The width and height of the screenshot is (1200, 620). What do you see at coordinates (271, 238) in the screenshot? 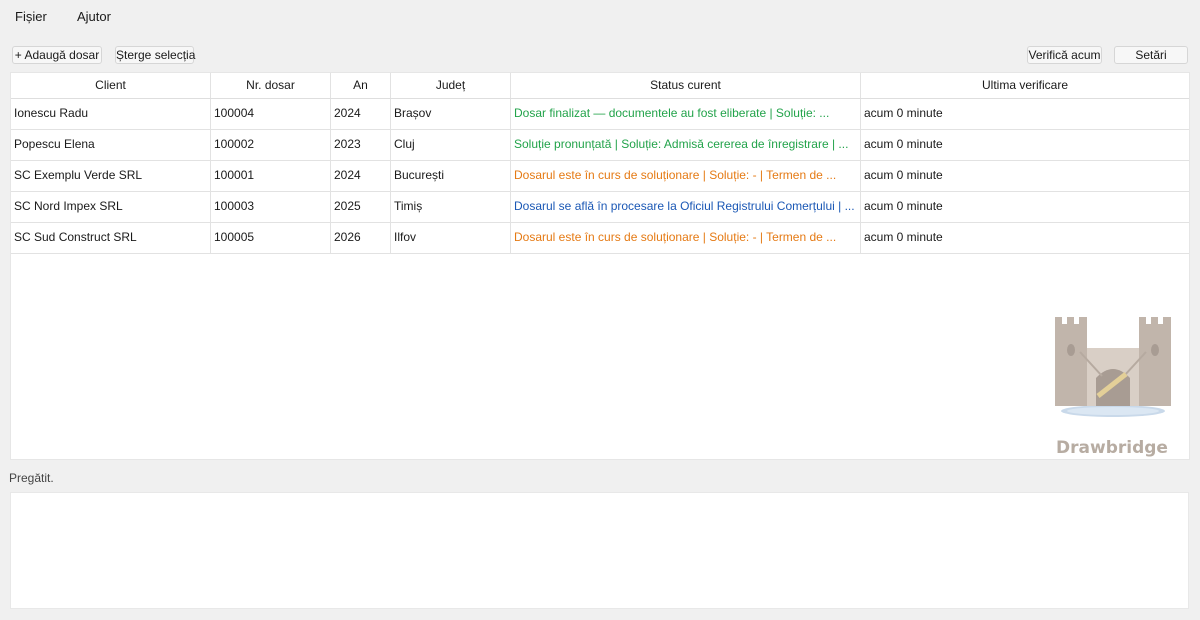
I see `cell-case-number: 100005` at bounding box center [271, 238].